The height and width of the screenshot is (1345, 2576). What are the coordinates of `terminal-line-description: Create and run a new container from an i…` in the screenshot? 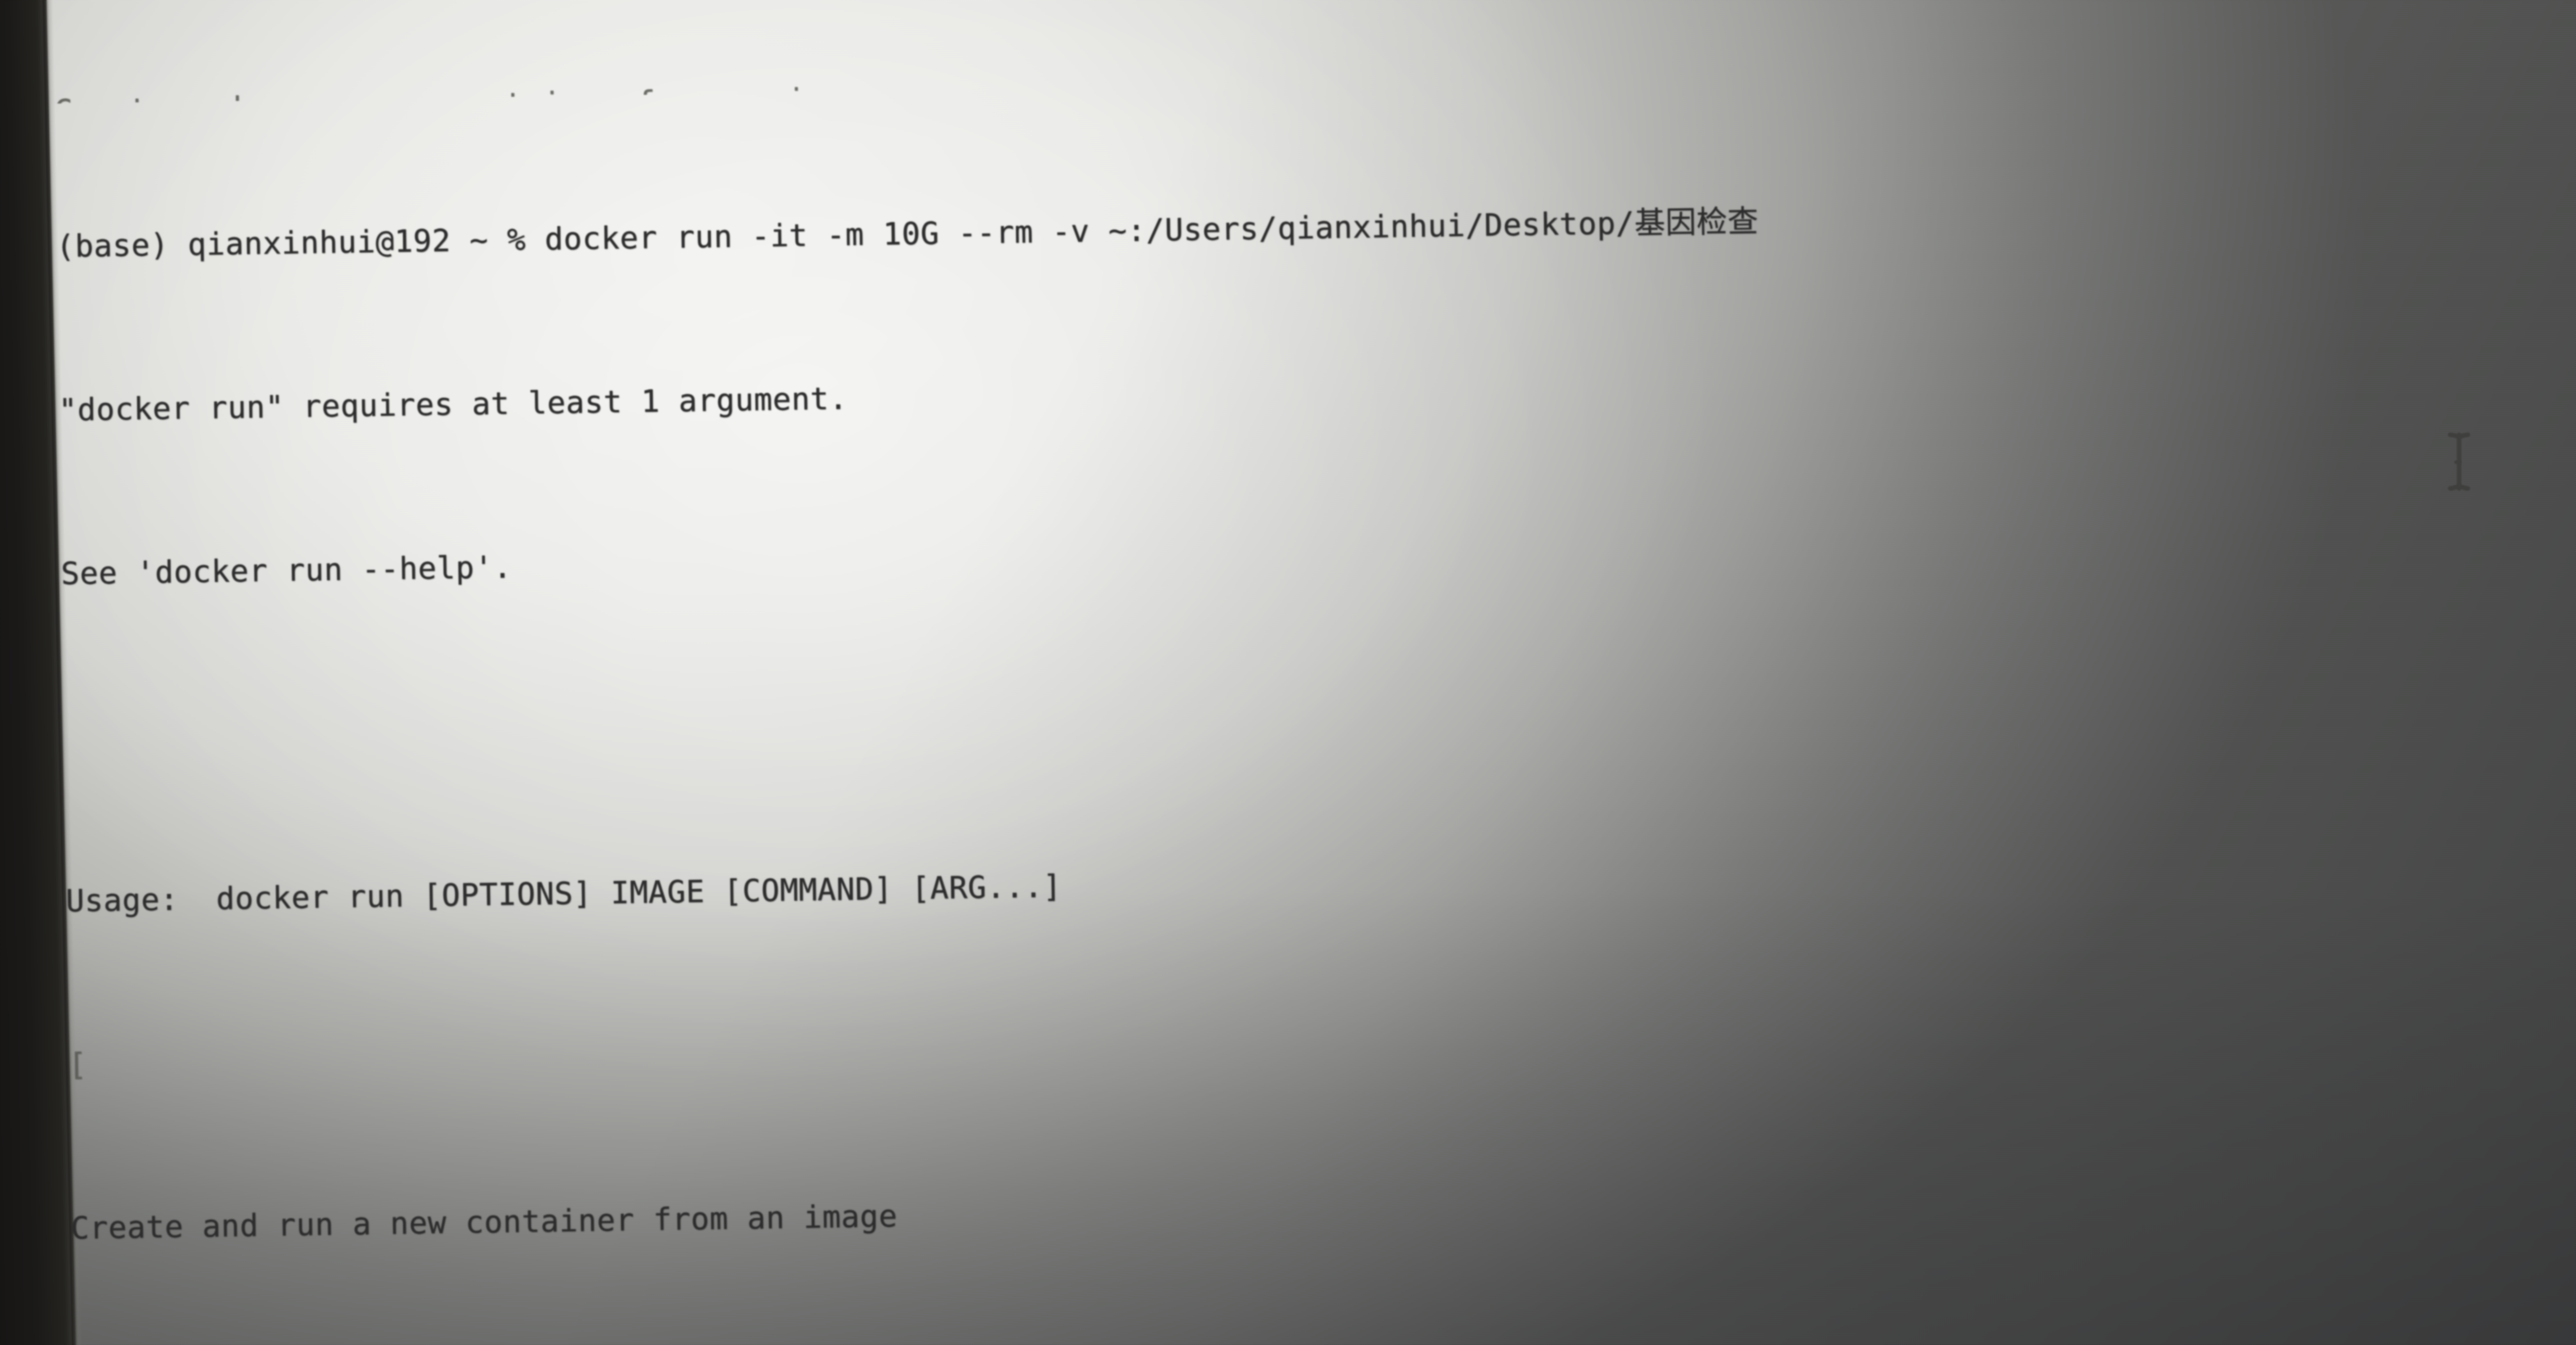 It's located at (484, 1222).